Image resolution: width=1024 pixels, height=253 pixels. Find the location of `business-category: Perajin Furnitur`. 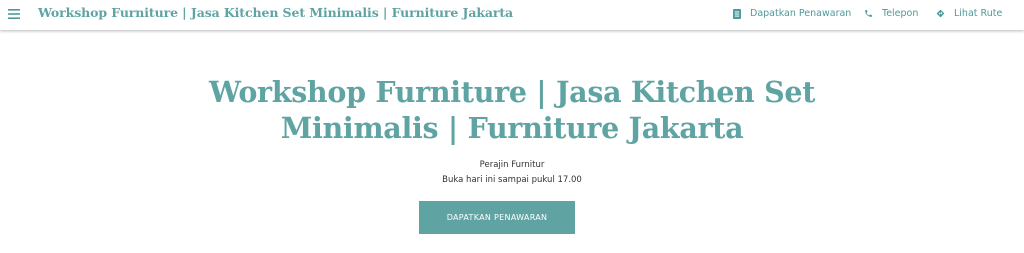

business-category: Perajin Furnitur is located at coordinates (512, 165).